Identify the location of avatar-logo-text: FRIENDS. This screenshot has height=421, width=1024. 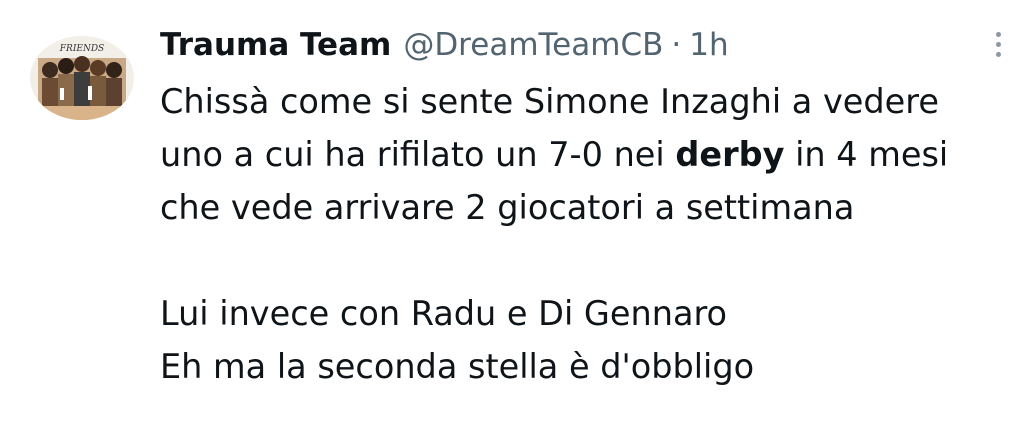
(81, 49).